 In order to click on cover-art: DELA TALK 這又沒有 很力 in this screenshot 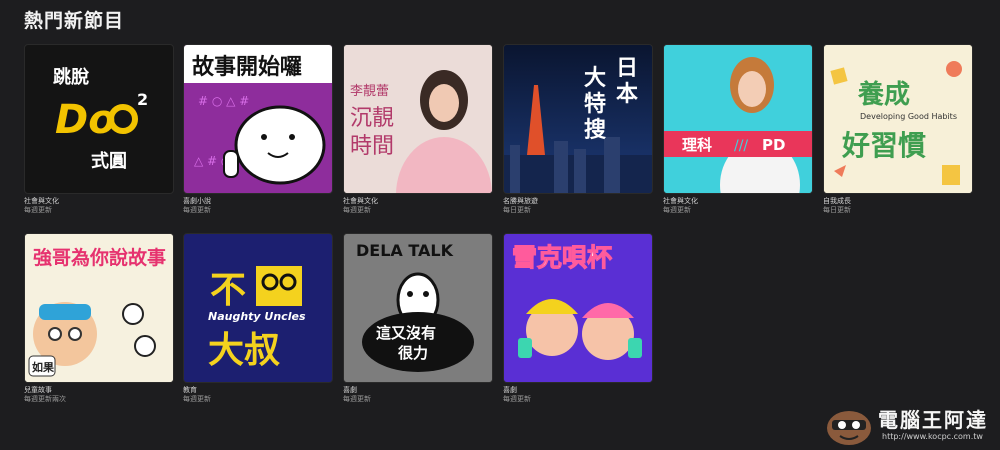, I will do `click(418, 308)`.